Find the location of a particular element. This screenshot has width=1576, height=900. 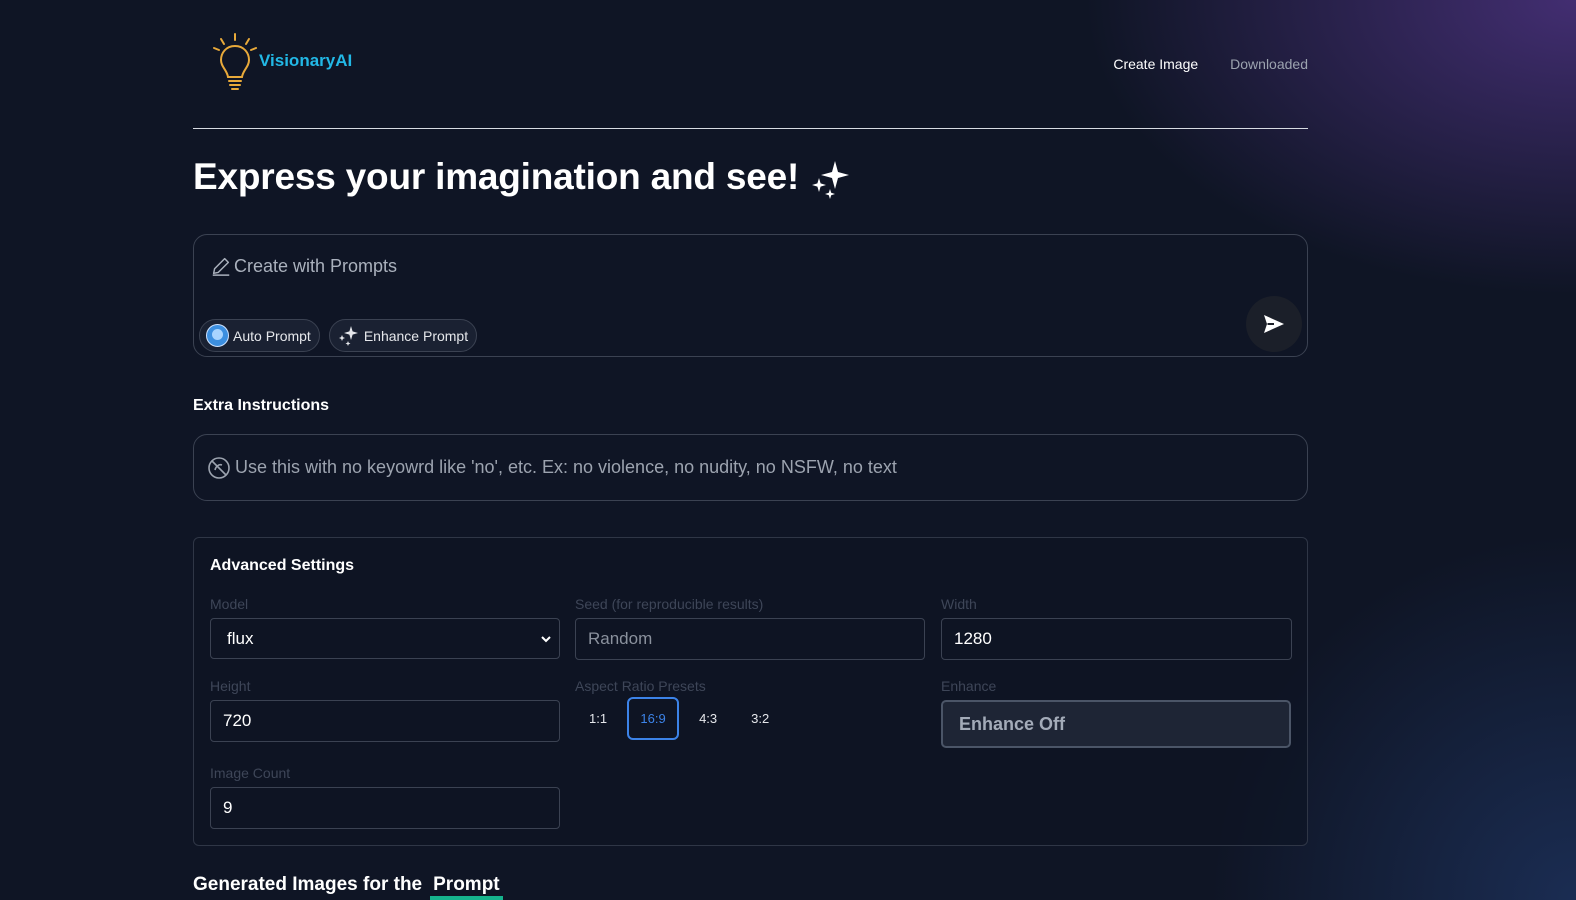

page-title: Express your imagination and see! is located at coordinates (496, 176).